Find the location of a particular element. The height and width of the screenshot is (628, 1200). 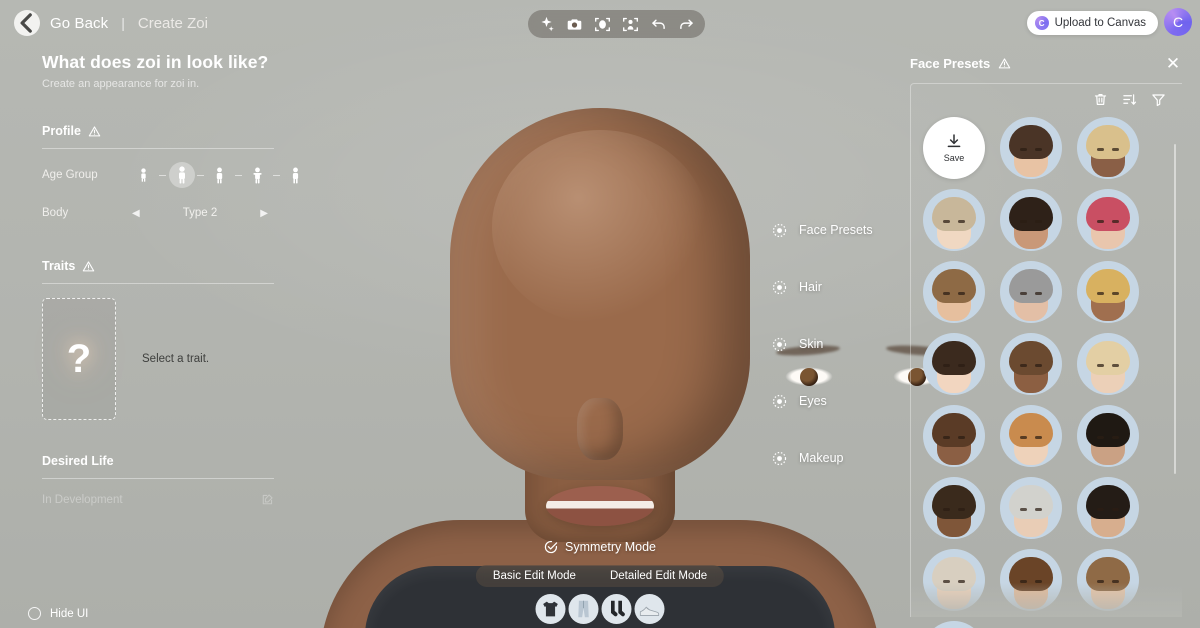

camera-icon is located at coordinates (574, 24).